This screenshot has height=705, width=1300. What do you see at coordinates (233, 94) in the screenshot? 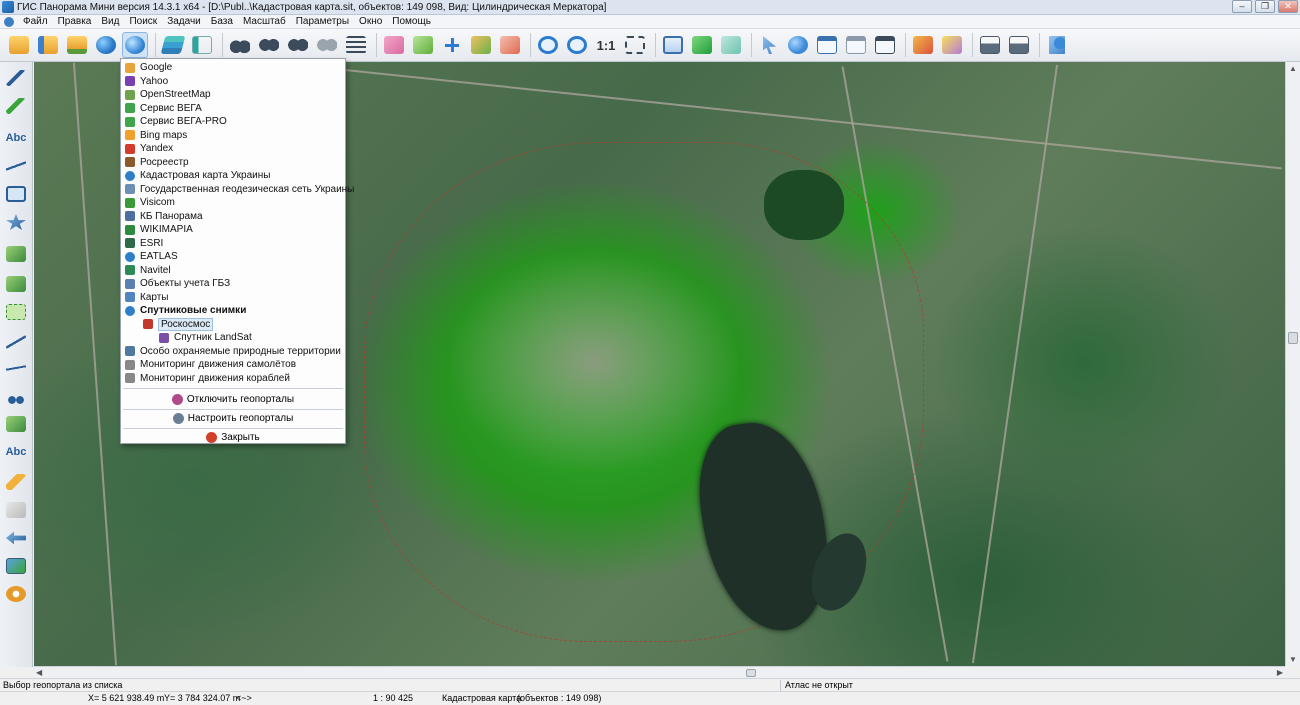
I see `geoportal-item: OpenStreetMap` at bounding box center [233, 94].